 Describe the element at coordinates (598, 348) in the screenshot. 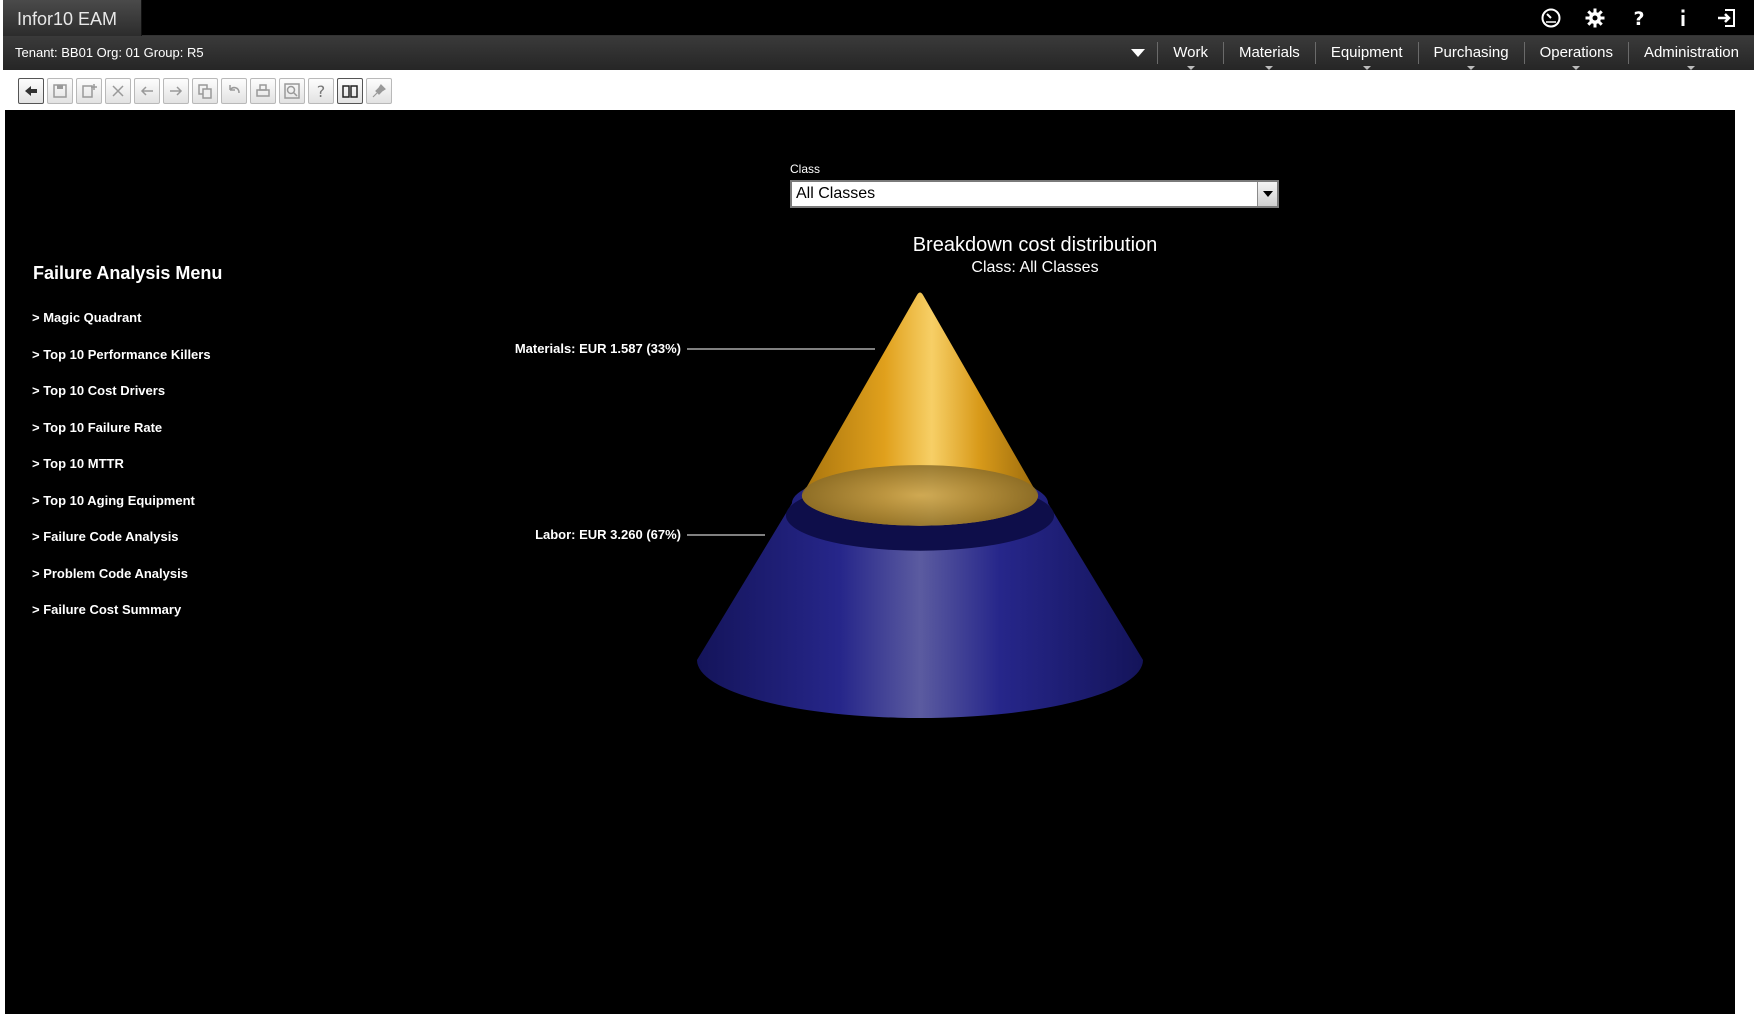

I see `data-label-materials: Materials: EUR 1.587 (33%)` at that location.